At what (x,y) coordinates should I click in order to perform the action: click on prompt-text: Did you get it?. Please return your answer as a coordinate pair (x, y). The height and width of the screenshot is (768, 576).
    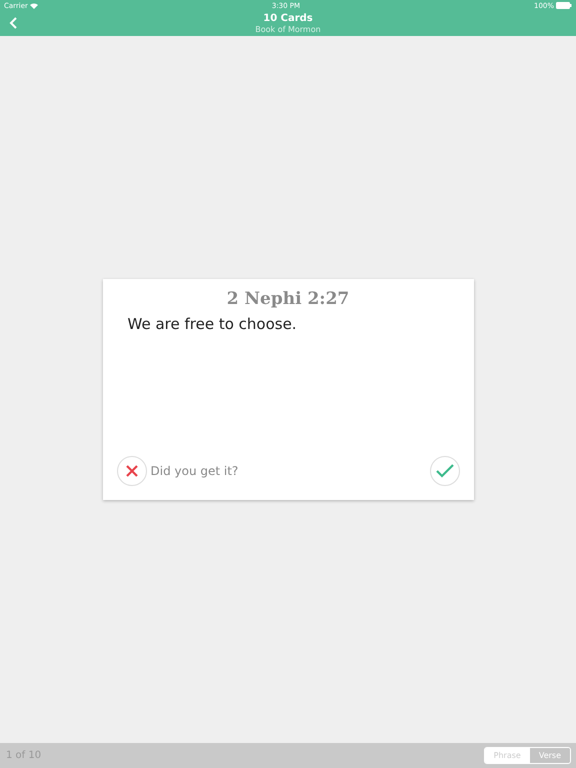
    Looking at the image, I should click on (195, 471).